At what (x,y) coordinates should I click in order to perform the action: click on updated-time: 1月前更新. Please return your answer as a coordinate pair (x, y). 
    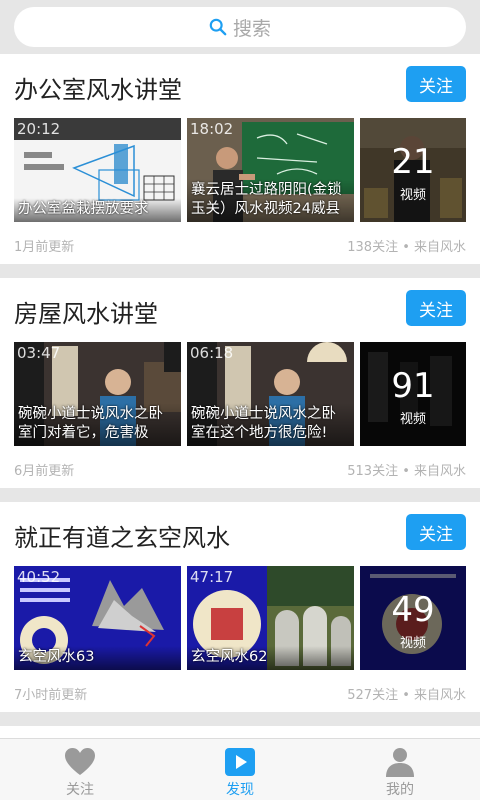
    Looking at the image, I should click on (44, 247).